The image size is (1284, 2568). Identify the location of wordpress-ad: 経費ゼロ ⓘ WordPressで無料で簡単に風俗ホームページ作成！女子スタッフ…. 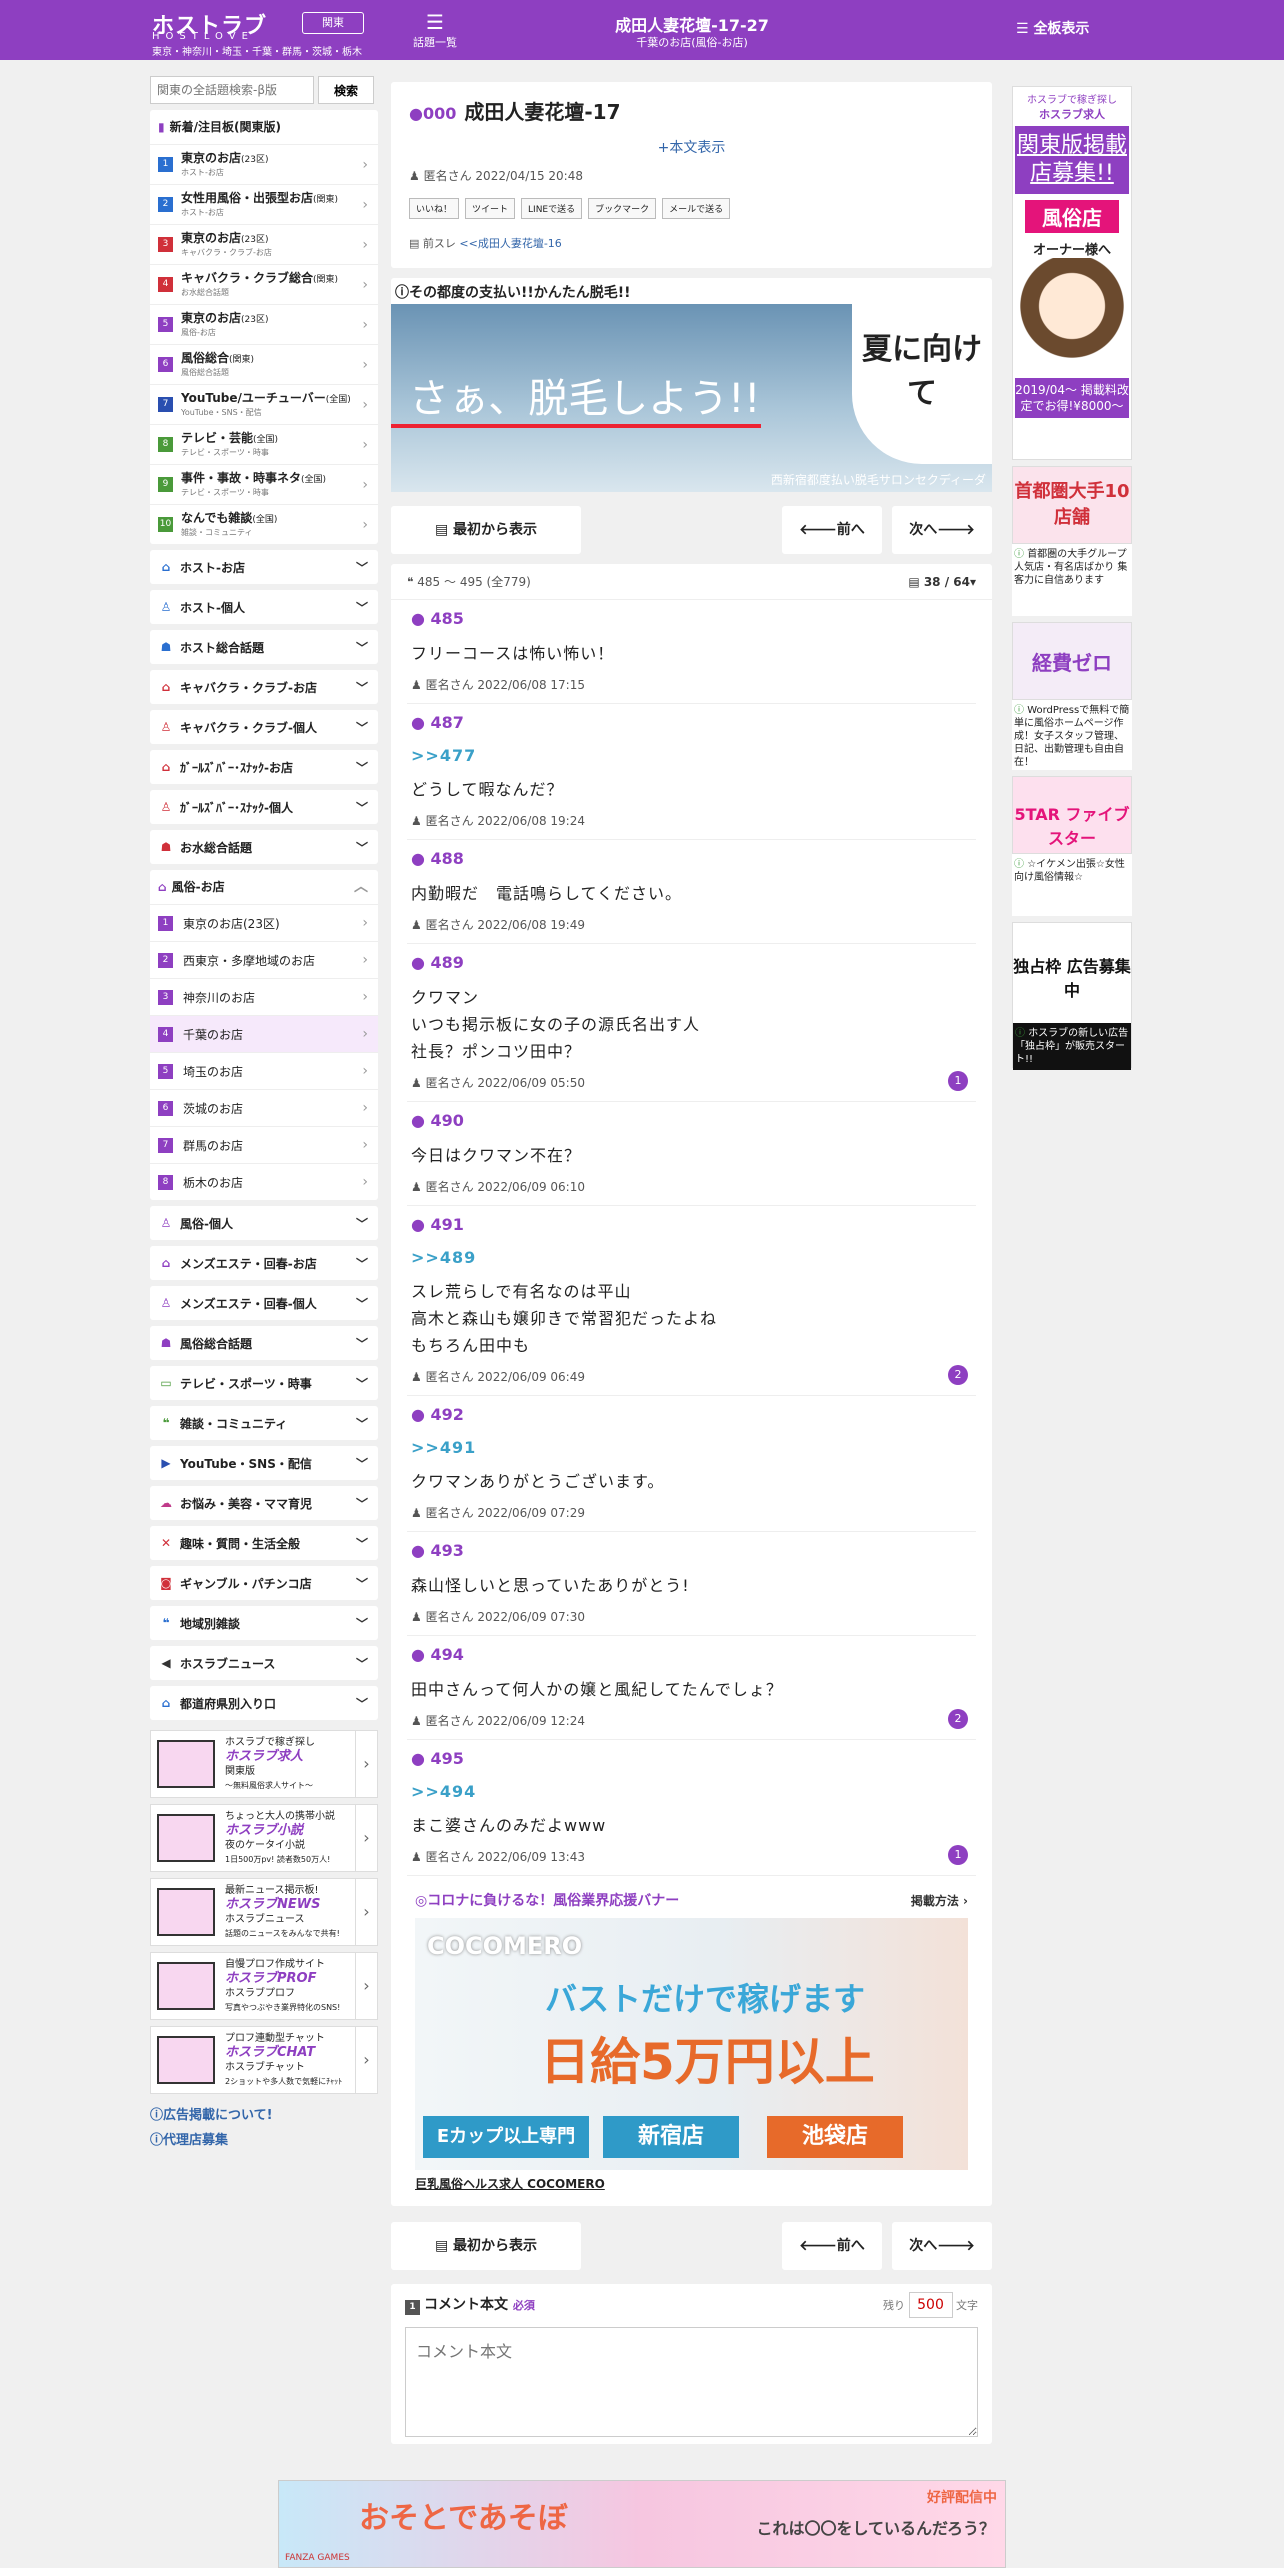
(1072, 696).